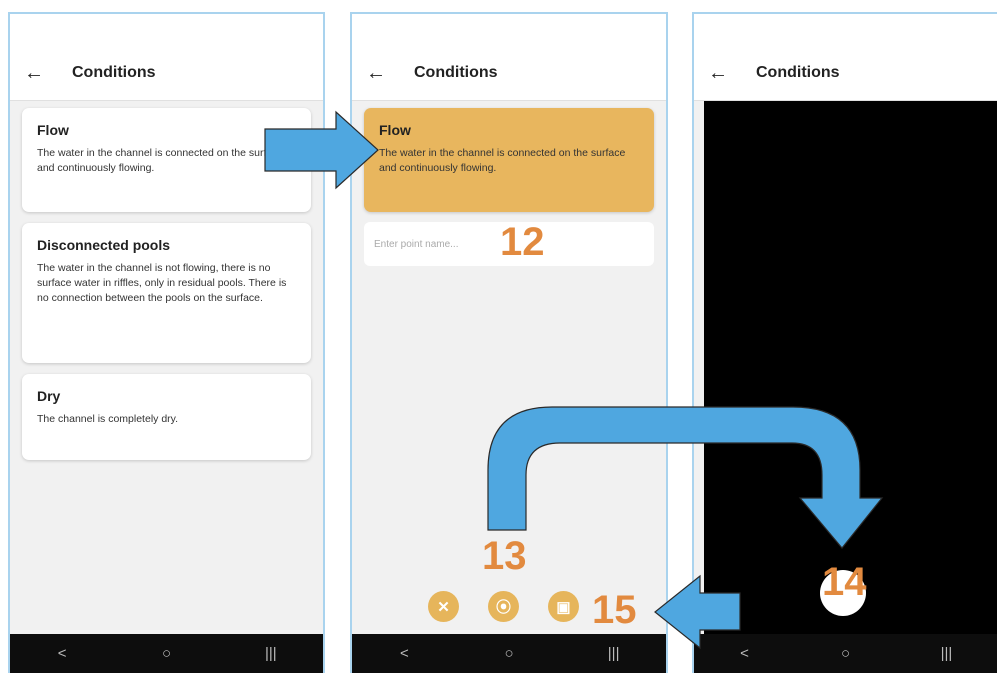 This screenshot has width=997, height=673. I want to click on step-label-14: 14, so click(844, 582).